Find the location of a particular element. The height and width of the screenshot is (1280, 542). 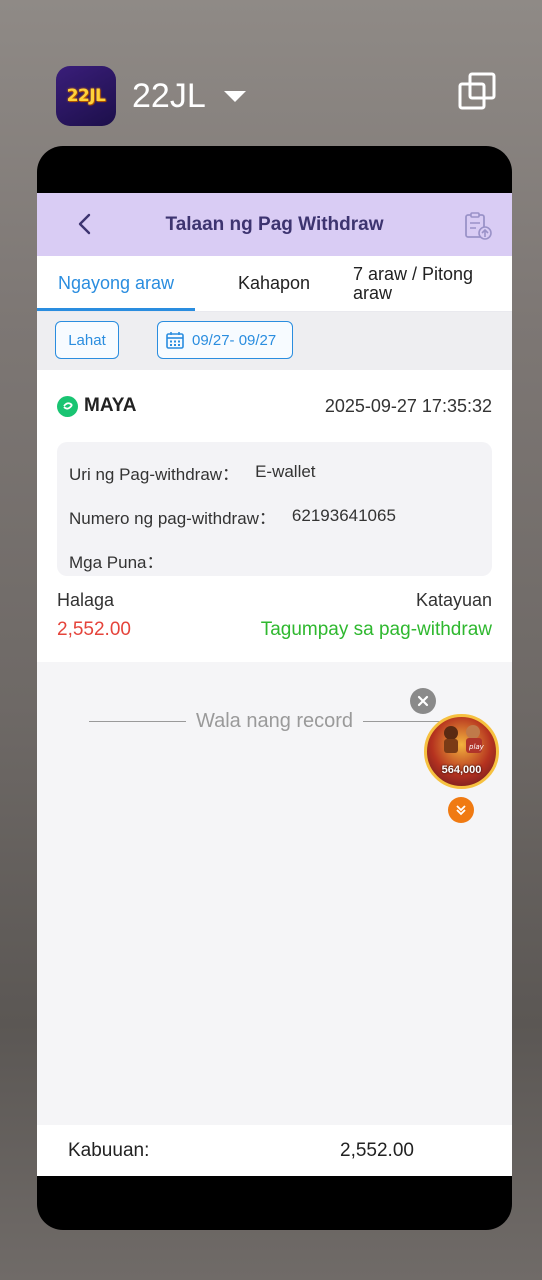

withdraw-number-value: 62193641065 is located at coordinates (343, 515).